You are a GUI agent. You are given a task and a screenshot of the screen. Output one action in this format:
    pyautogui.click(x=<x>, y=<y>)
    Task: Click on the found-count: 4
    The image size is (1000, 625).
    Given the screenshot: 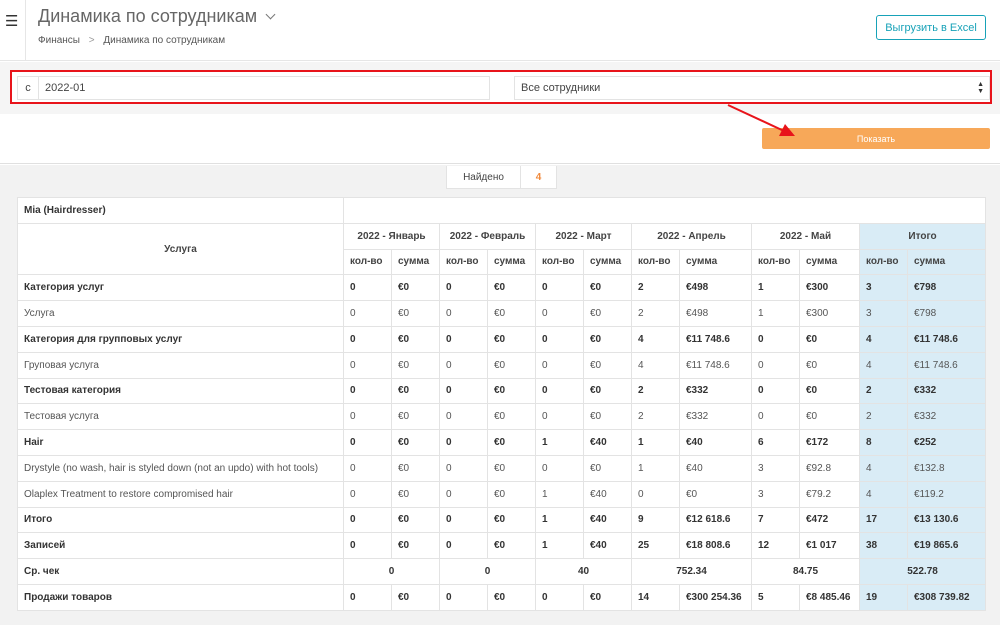 What is the action you would take?
    pyautogui.click(x=538, y=177)
    